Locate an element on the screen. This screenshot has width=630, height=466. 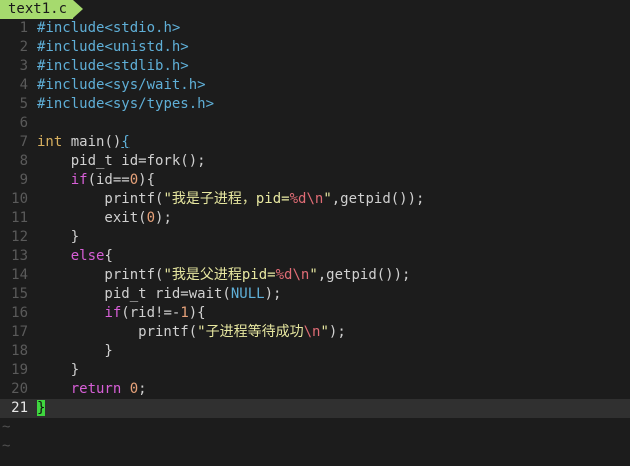
code-token: main() is located at coordinates (92, 142).